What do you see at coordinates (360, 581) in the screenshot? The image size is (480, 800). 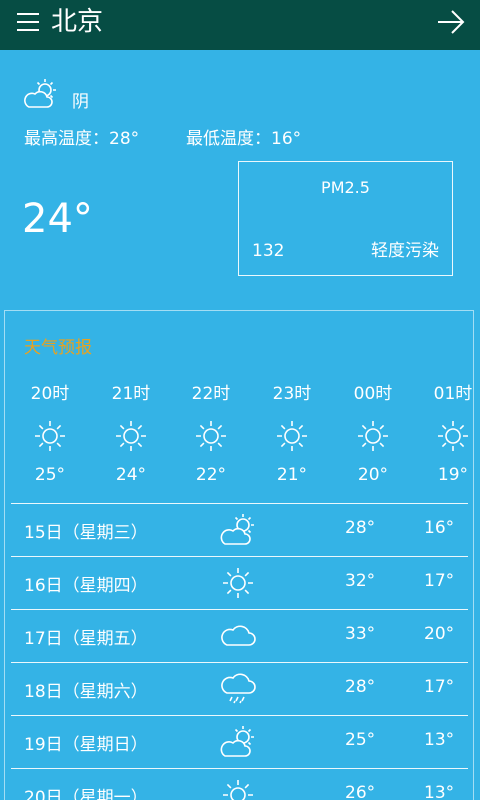 I see `day-high: 32°` at bounding box center [360, 581].